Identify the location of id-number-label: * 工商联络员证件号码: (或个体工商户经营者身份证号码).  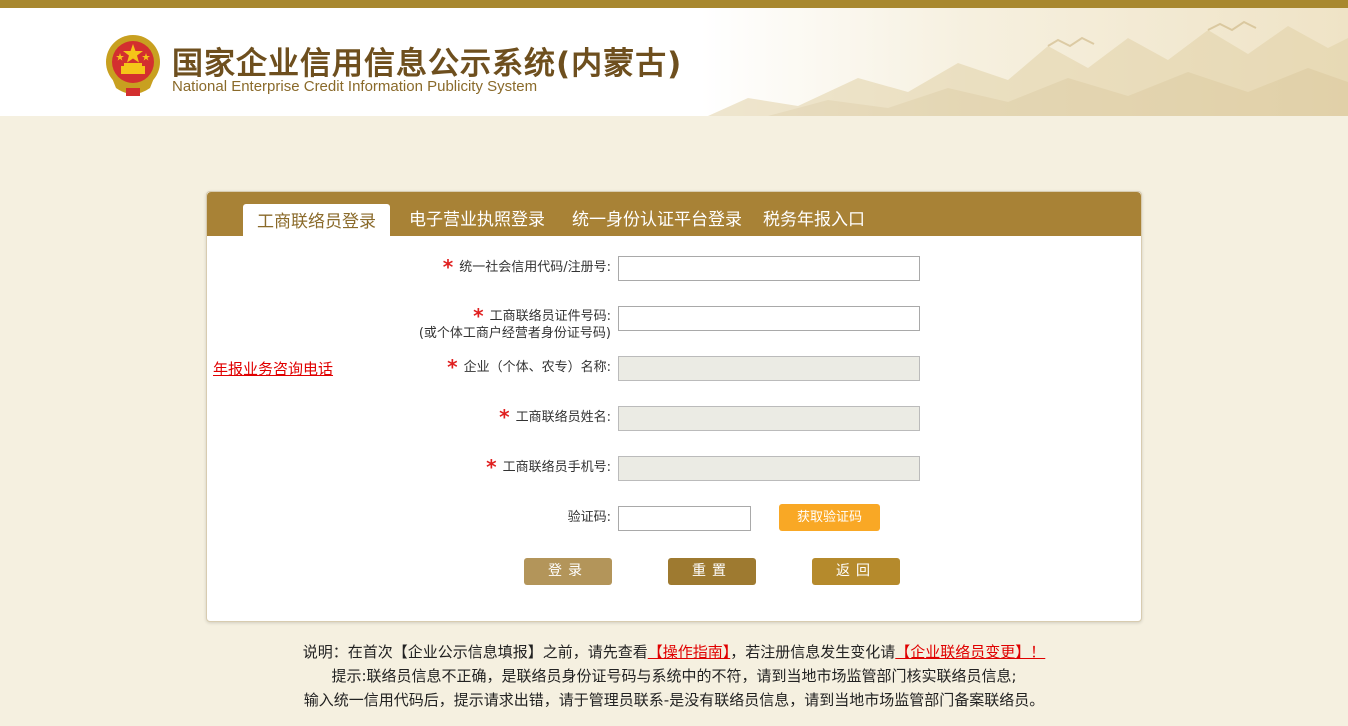
(514, 322).